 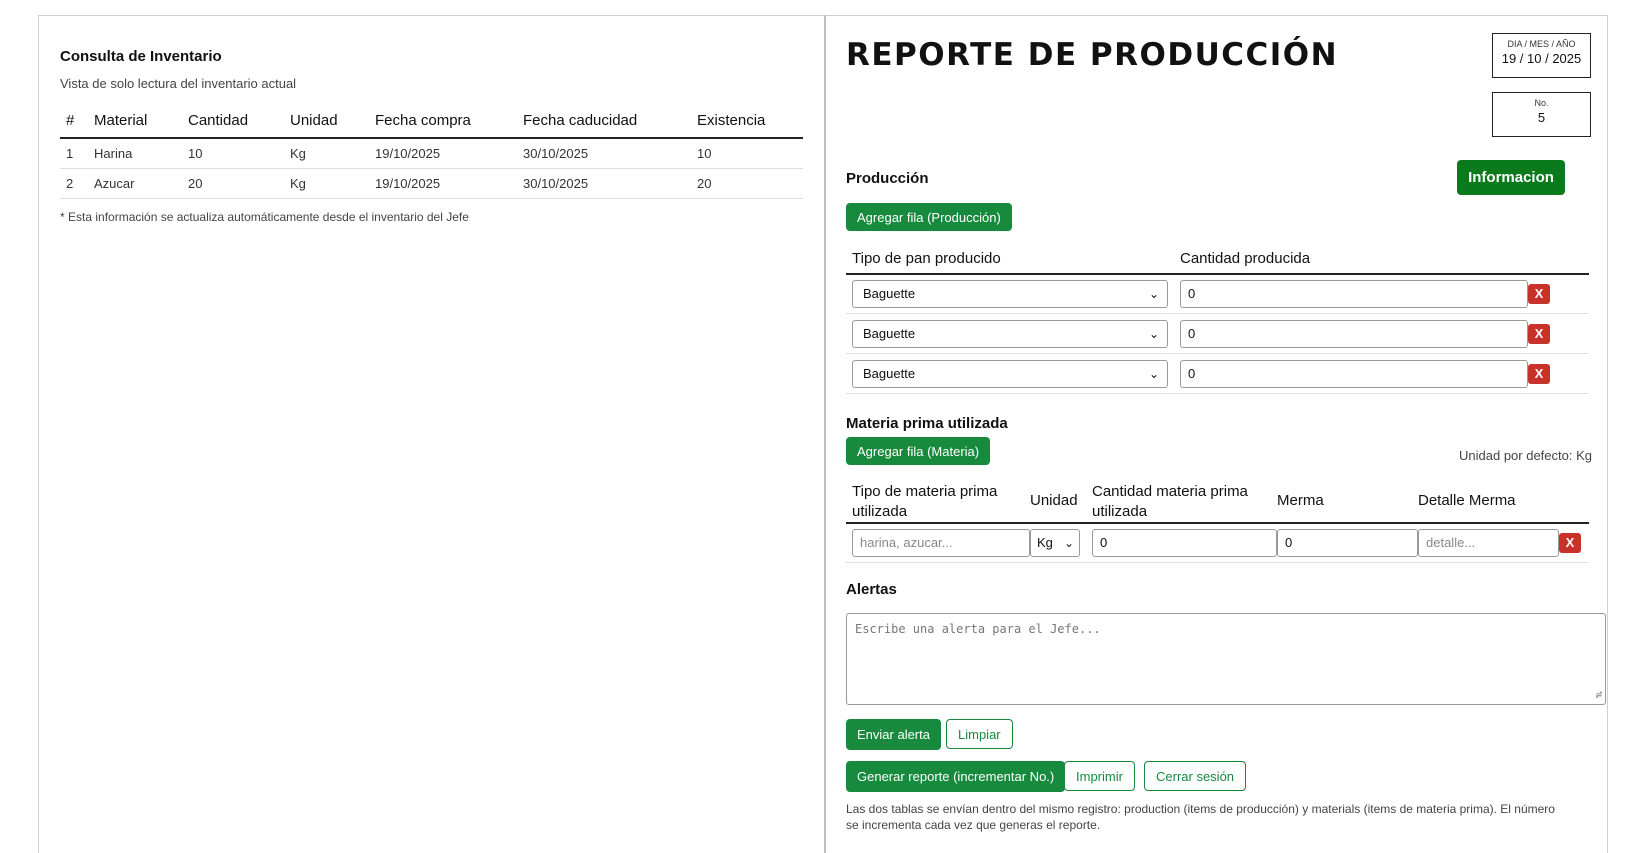 What do you see at coordinates (927, 423) in the screenshot?
I see `materials-title: Materia prima utilizada` at bounding box center [927, 423].